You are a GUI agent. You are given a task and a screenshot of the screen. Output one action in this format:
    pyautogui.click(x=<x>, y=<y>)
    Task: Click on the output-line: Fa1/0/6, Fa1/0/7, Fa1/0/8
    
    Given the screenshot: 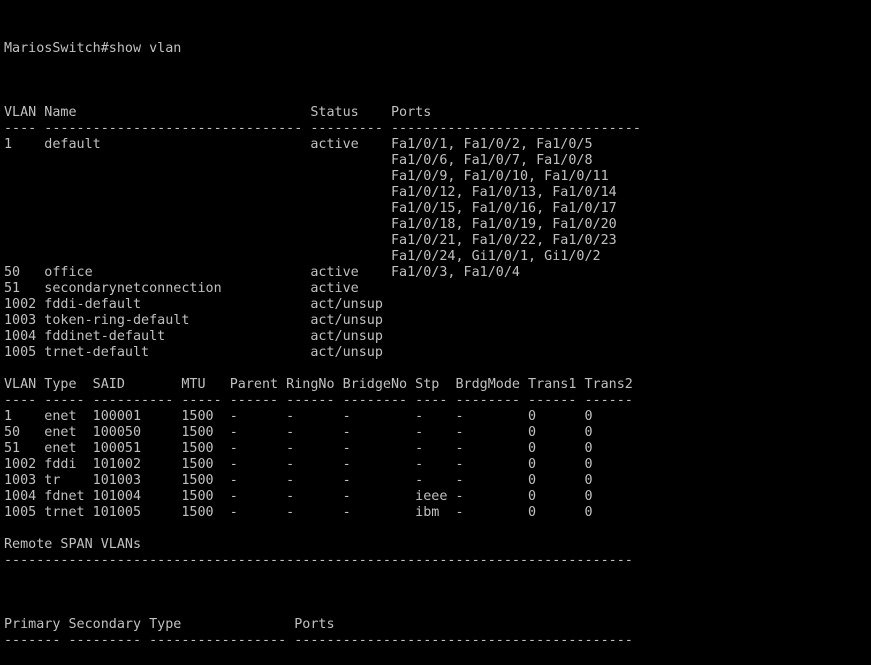 What is the action you would take?
    pyautogui.click(x=298, y=160)
    